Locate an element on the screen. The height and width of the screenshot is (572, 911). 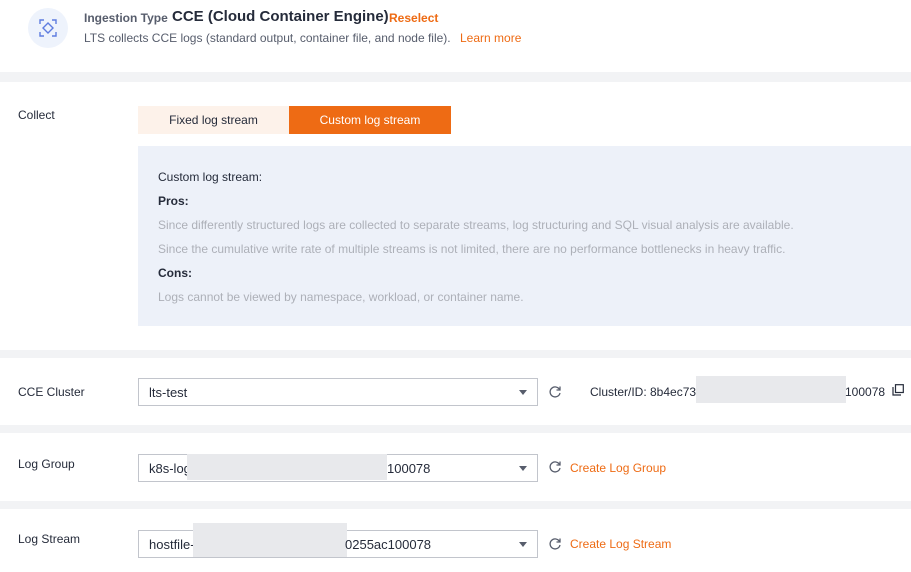
log-group-value-prefix: k8s-log is located at coordinates (170, 468).